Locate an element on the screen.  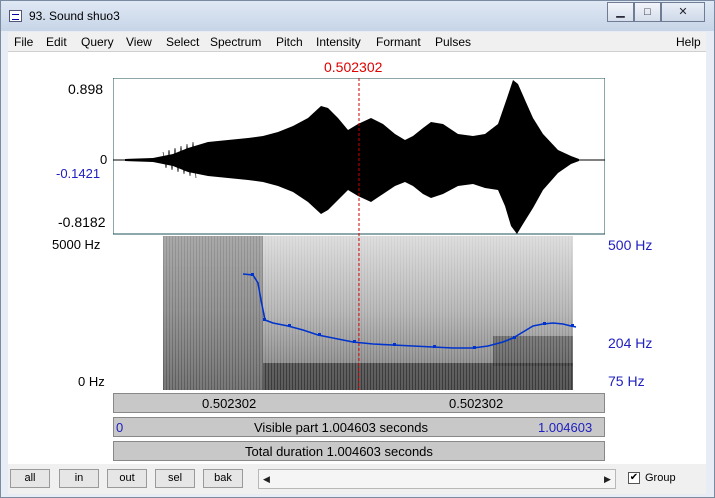
menu-edit: Edit is located at coordinates (56, 42).